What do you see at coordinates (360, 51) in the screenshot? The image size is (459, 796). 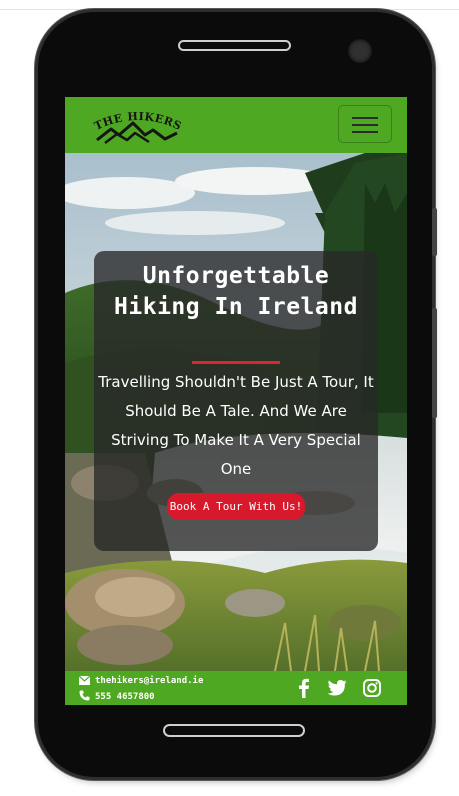 I see `phone-camera` at bounding box center [360, 51].